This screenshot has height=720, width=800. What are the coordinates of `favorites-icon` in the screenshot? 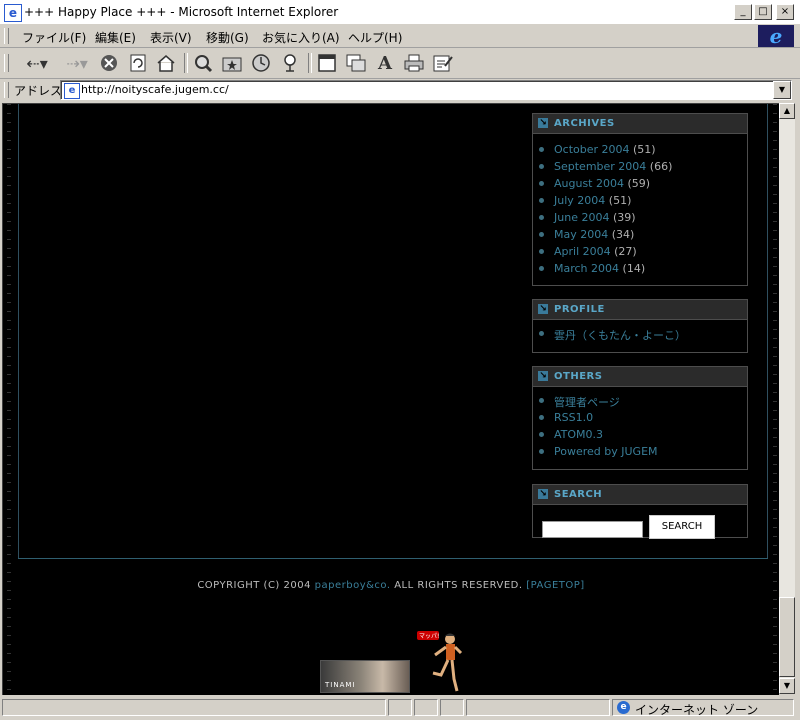 It's located at (232, 63).